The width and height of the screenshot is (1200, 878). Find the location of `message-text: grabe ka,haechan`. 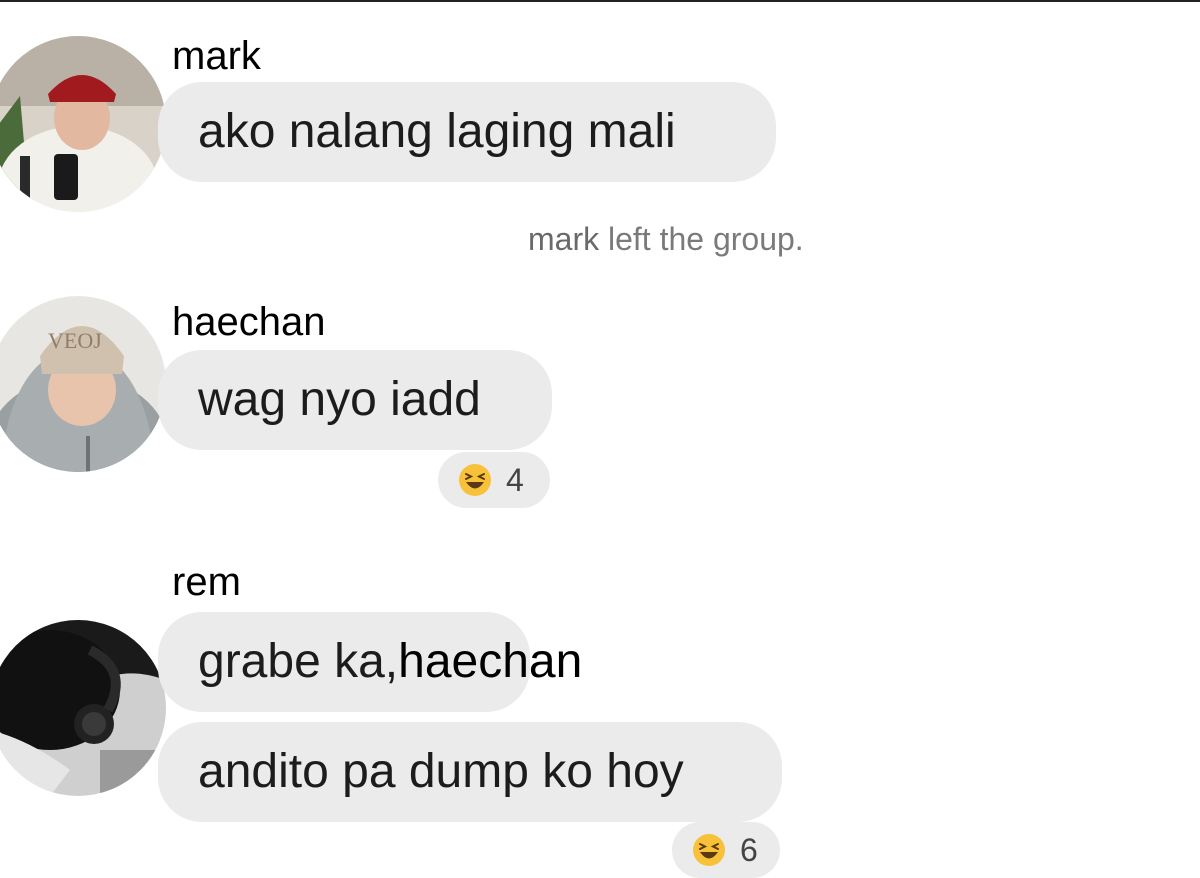

message-text: grabe ka,haechan is located at coordinates (390, 662).